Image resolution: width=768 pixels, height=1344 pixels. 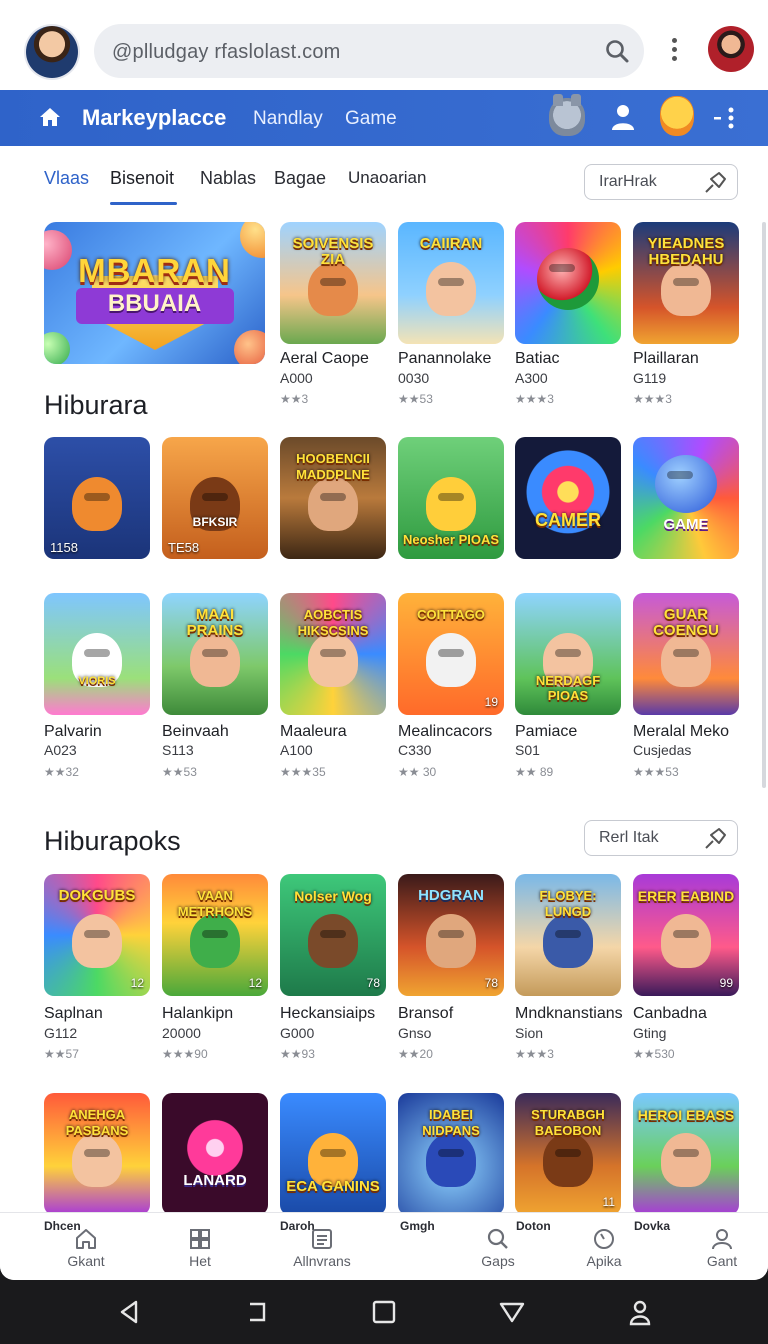 What do you see at coordinates (327, 1014) in the screenshot?
I see `game-title: Heckansiaips` at bounding box center [327, 1014].